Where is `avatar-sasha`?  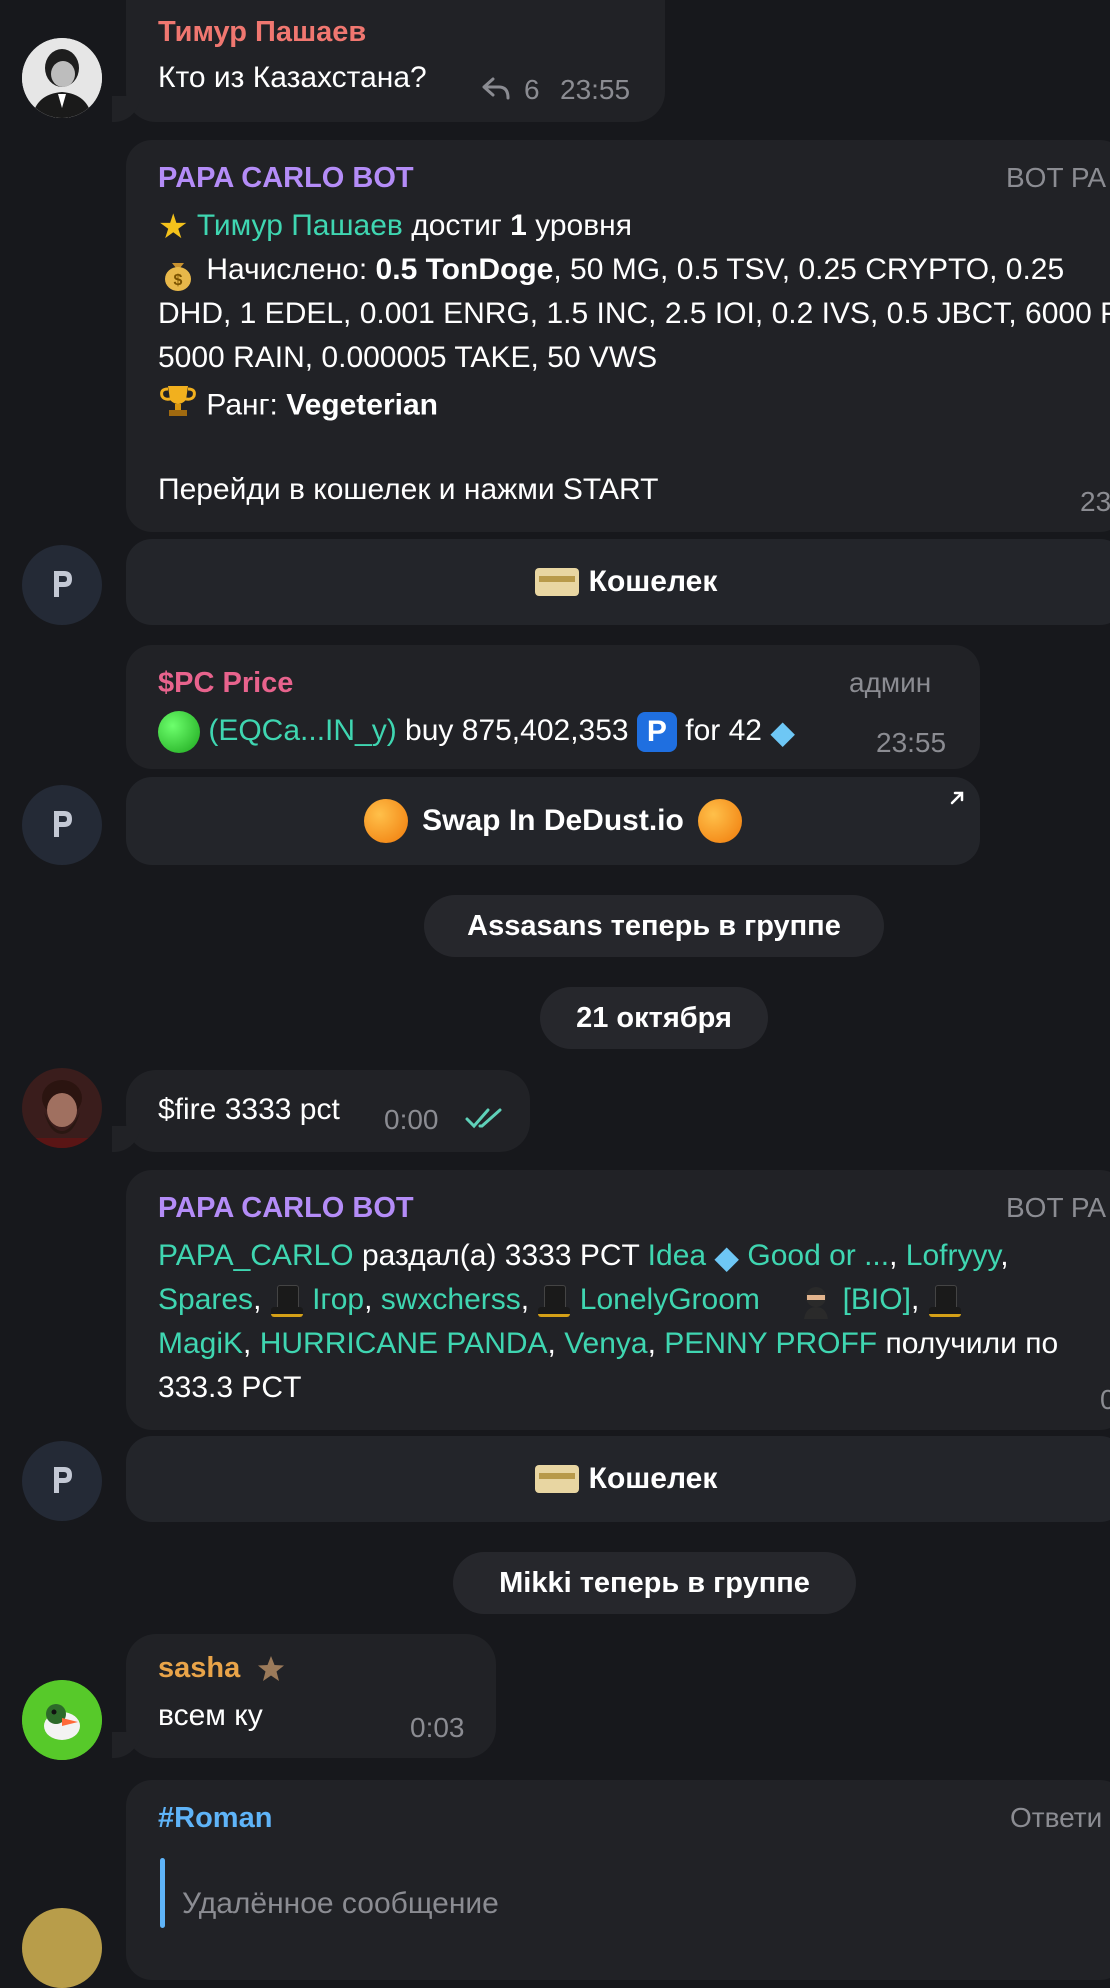
avatar-sasha is located at coordinates (62, 1720).